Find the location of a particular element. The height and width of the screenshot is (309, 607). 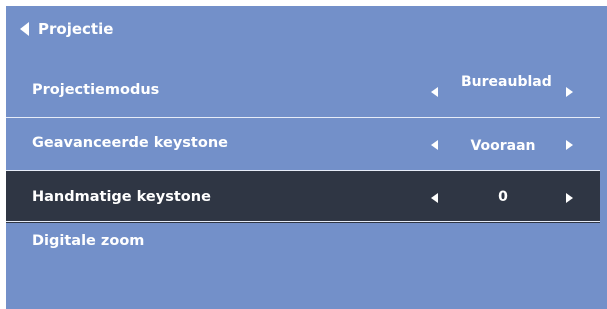

back-arrow-icon is located at coordinates (24, 29).